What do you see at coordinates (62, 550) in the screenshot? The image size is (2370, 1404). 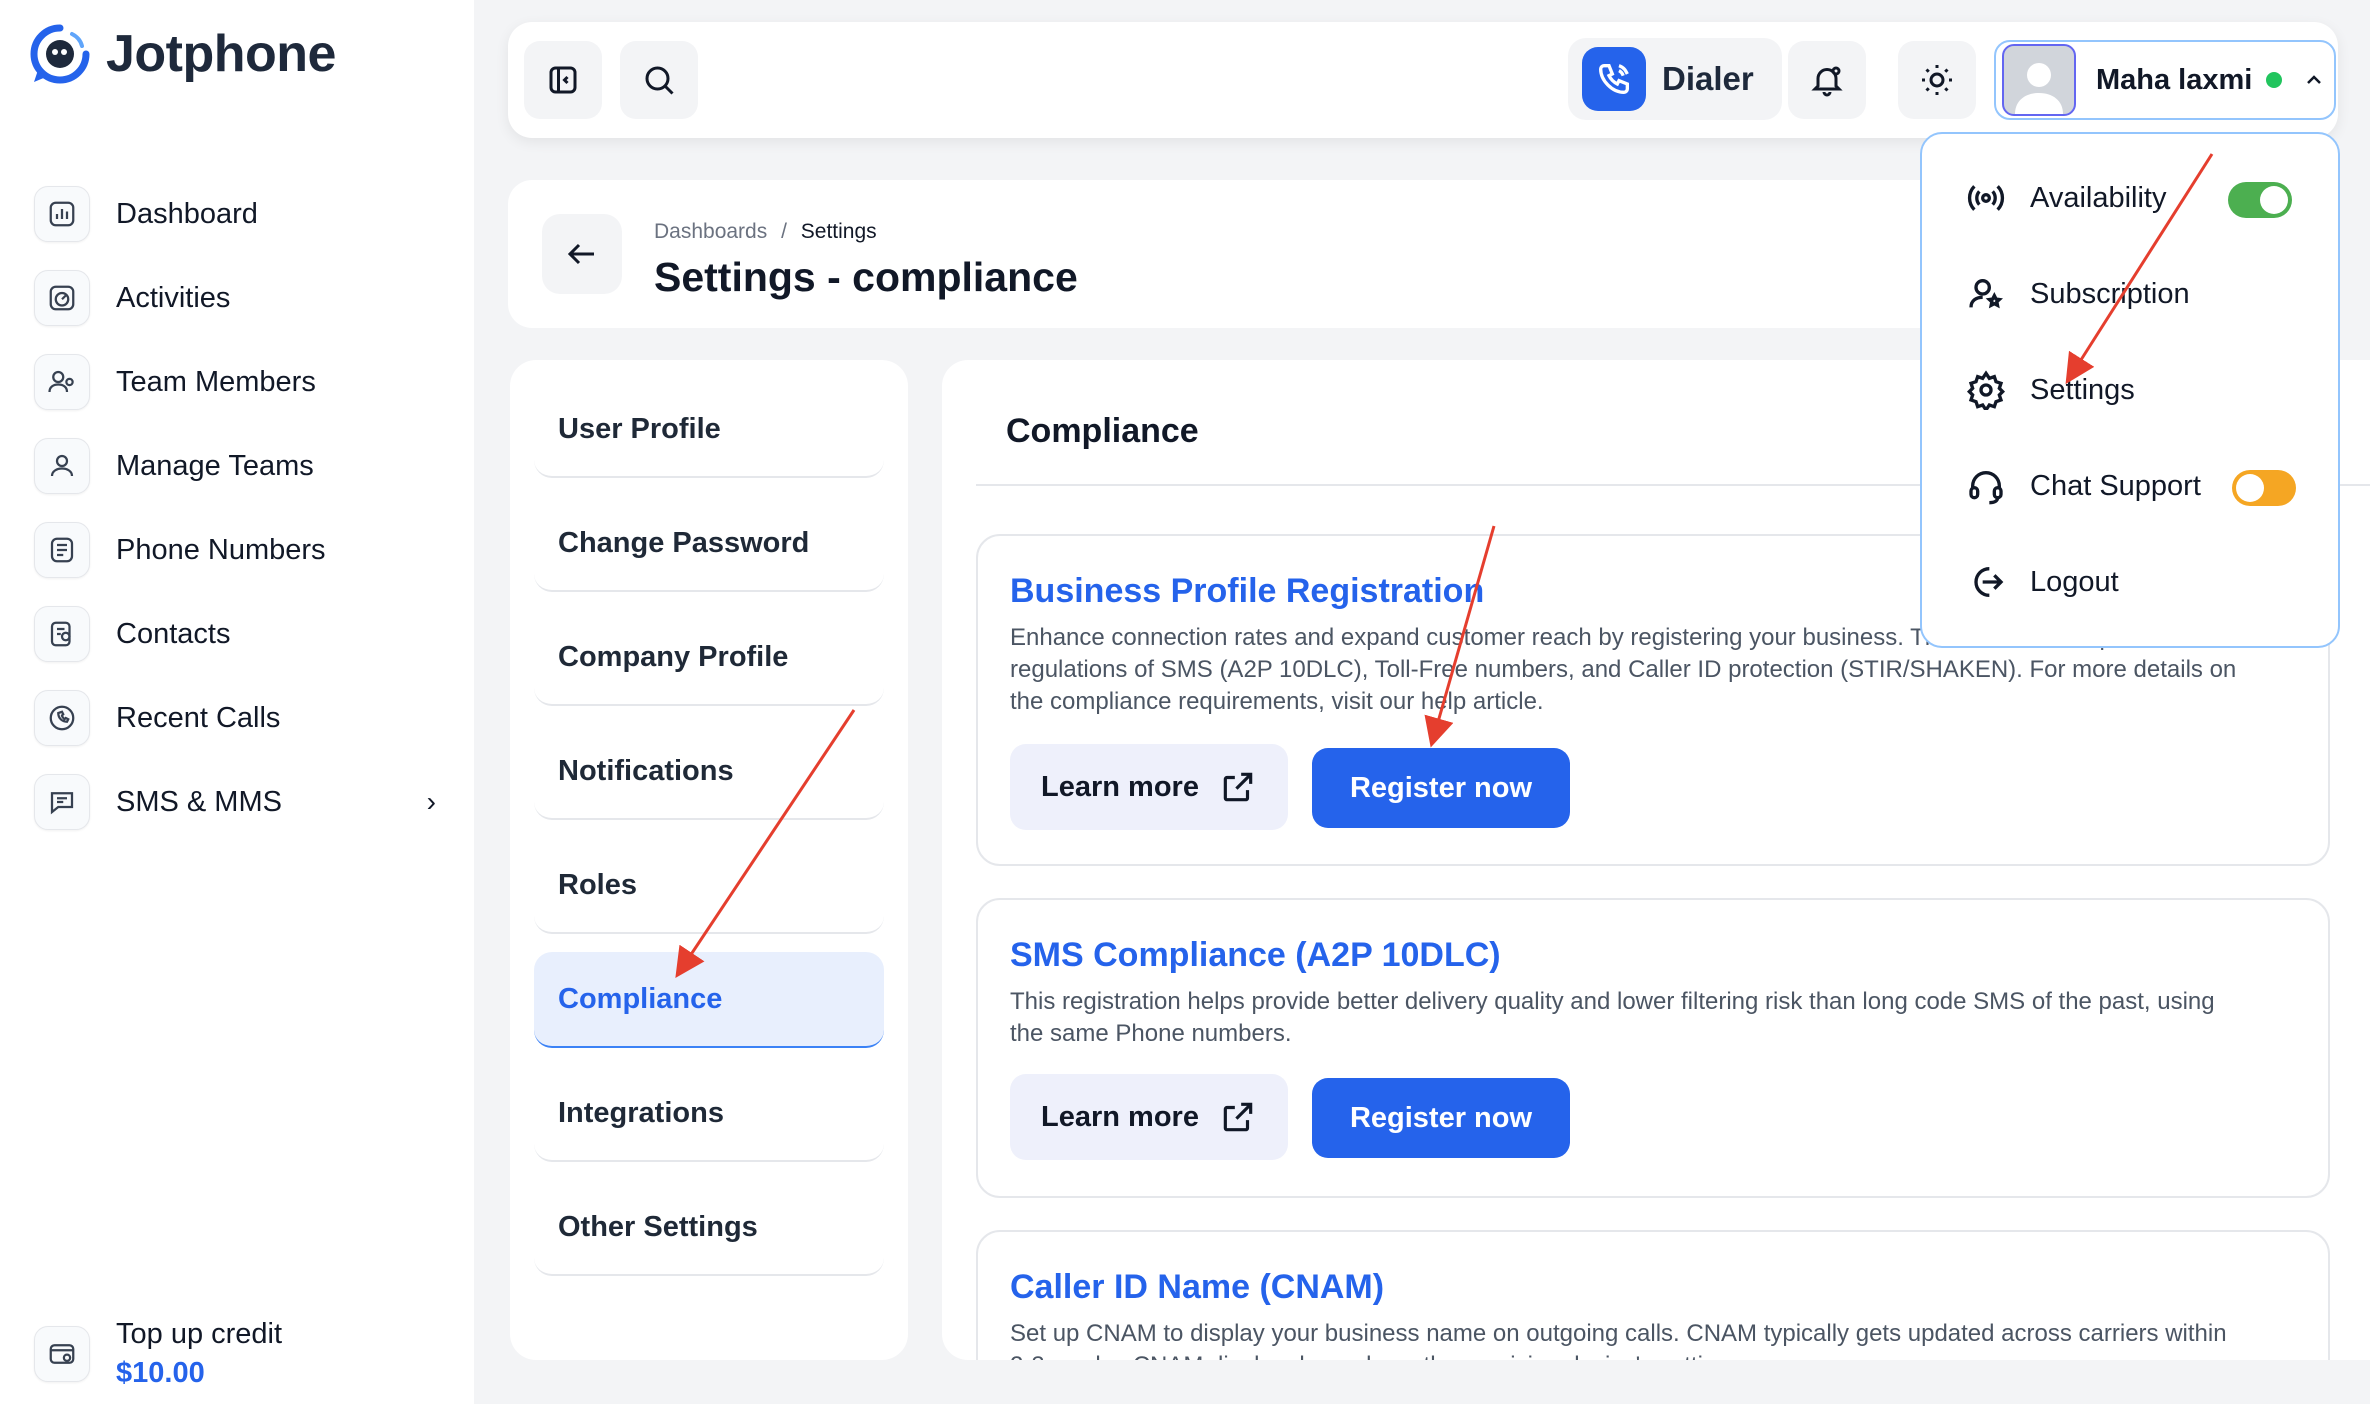 I see `list-icon` at bounding box center [62, 550].